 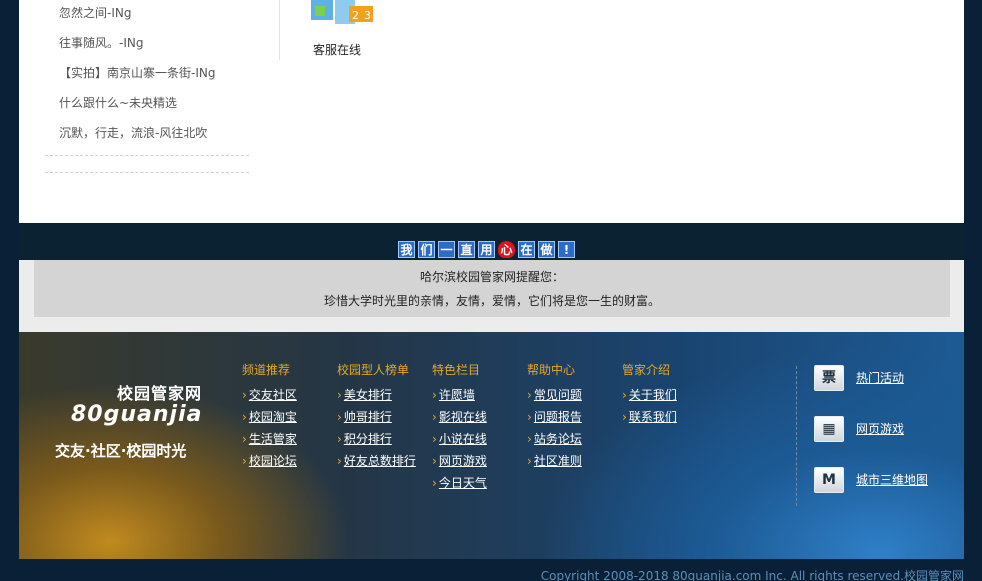 I want to click on footer-column-rankings: 校园型人榜单 美女排行 帅哥排行 积分排行 好友总数排行, so click(x=376, y=418).